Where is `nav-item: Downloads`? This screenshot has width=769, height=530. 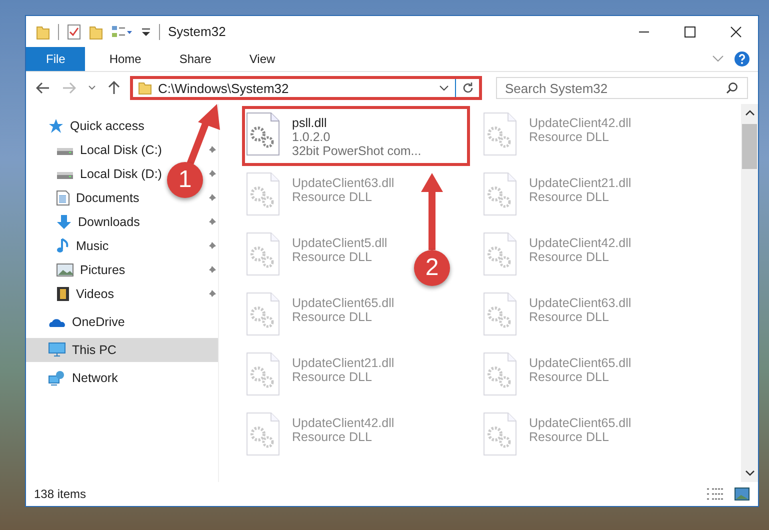 nav-item: Downloads is located at coordinates (85, 222).